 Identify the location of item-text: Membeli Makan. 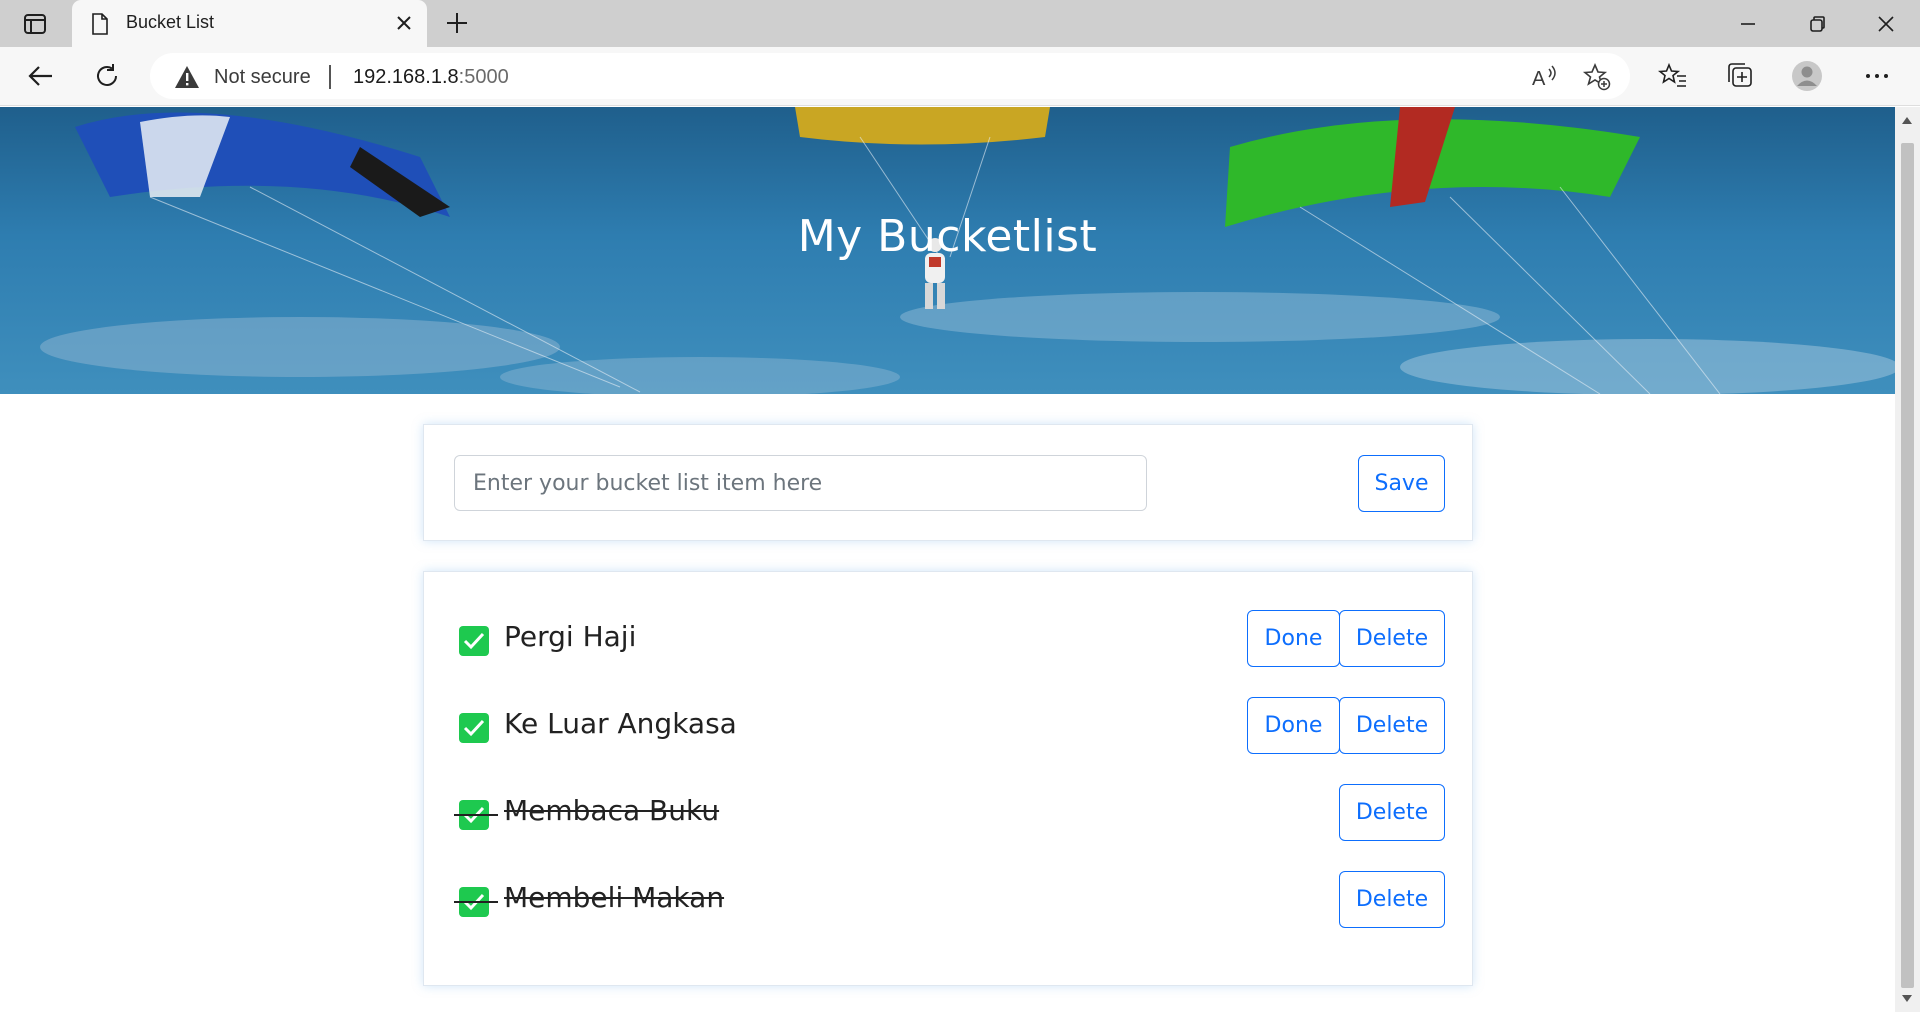
(614, 897).